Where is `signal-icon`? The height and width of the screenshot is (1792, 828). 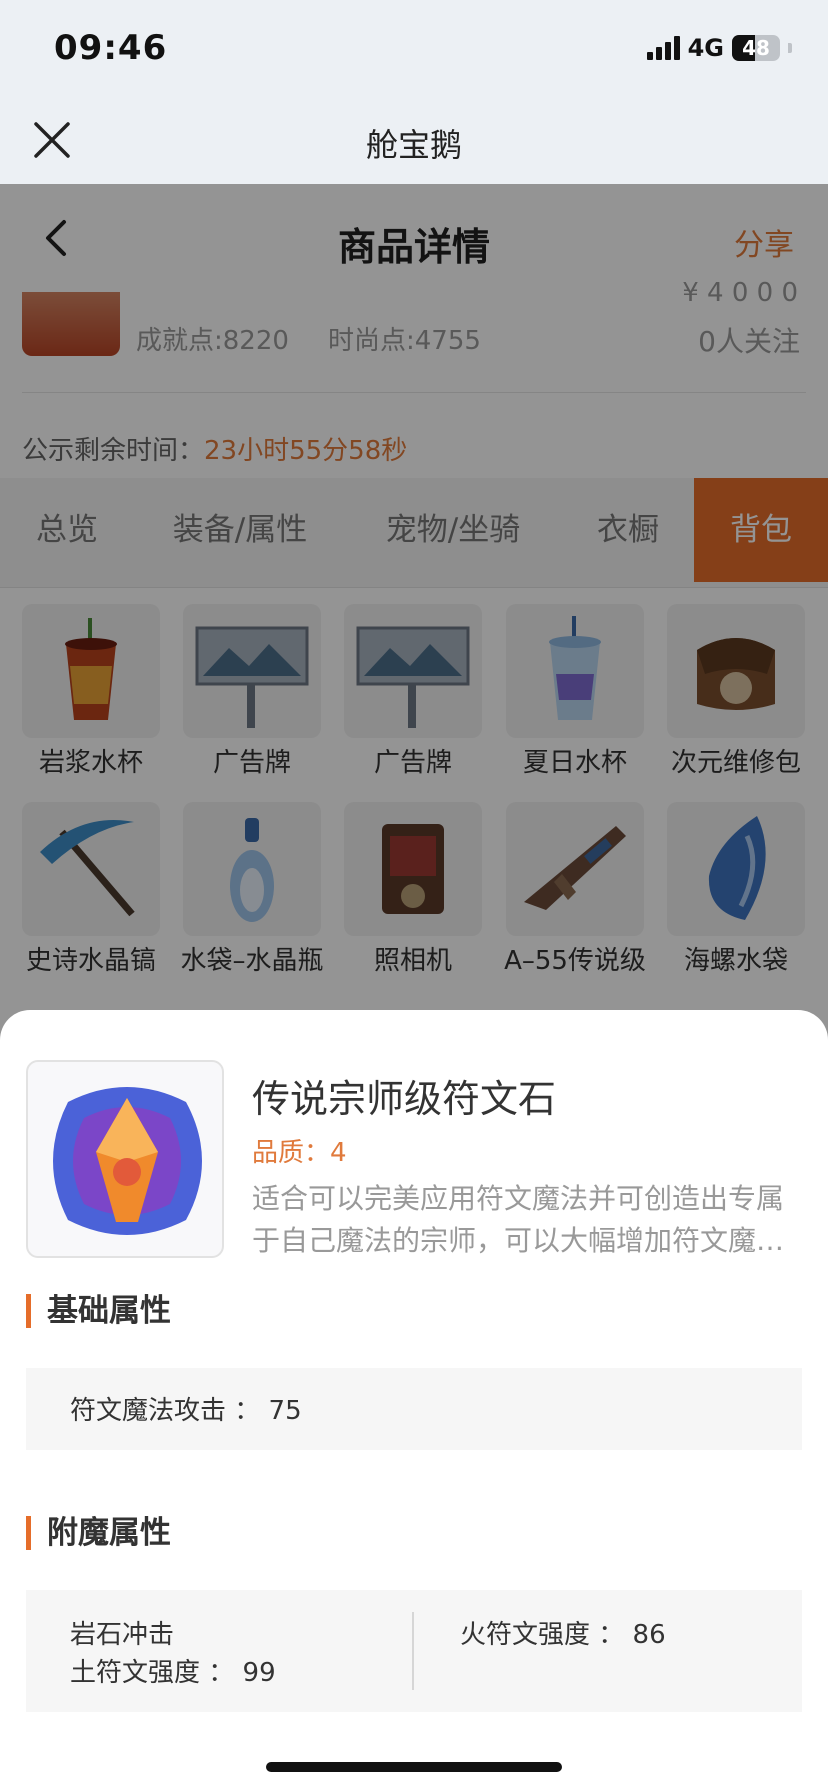 signal-icon is located at coordinates (663, 48).